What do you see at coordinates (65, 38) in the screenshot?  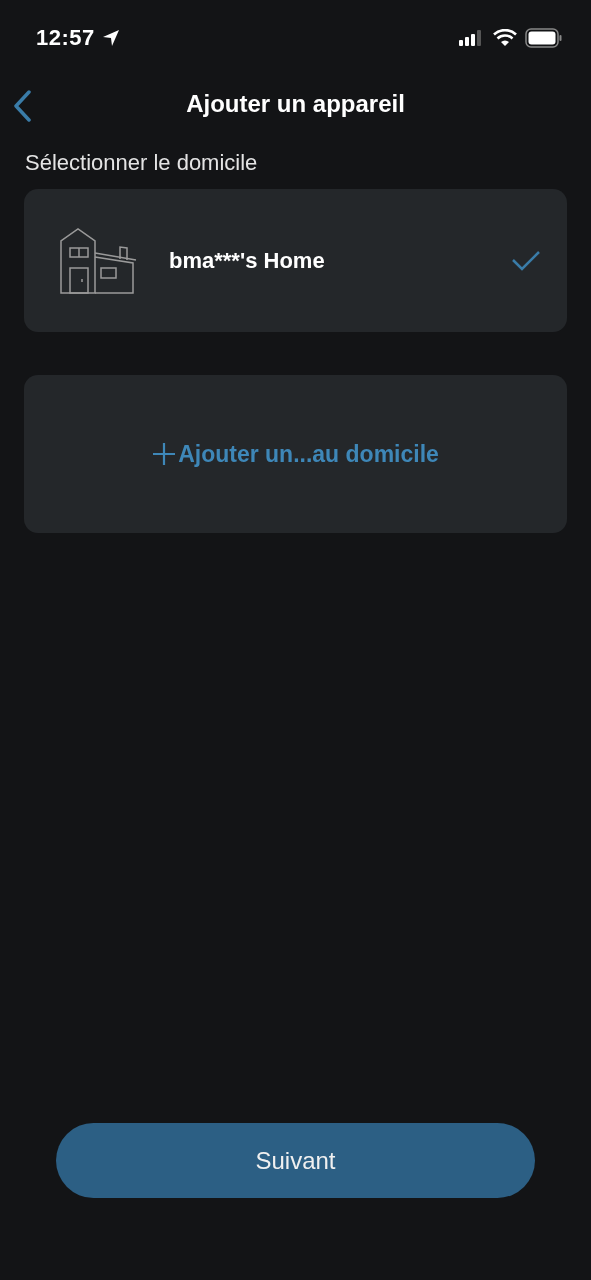 I see `status-time: 12:57` at bounding box center [65, 38].